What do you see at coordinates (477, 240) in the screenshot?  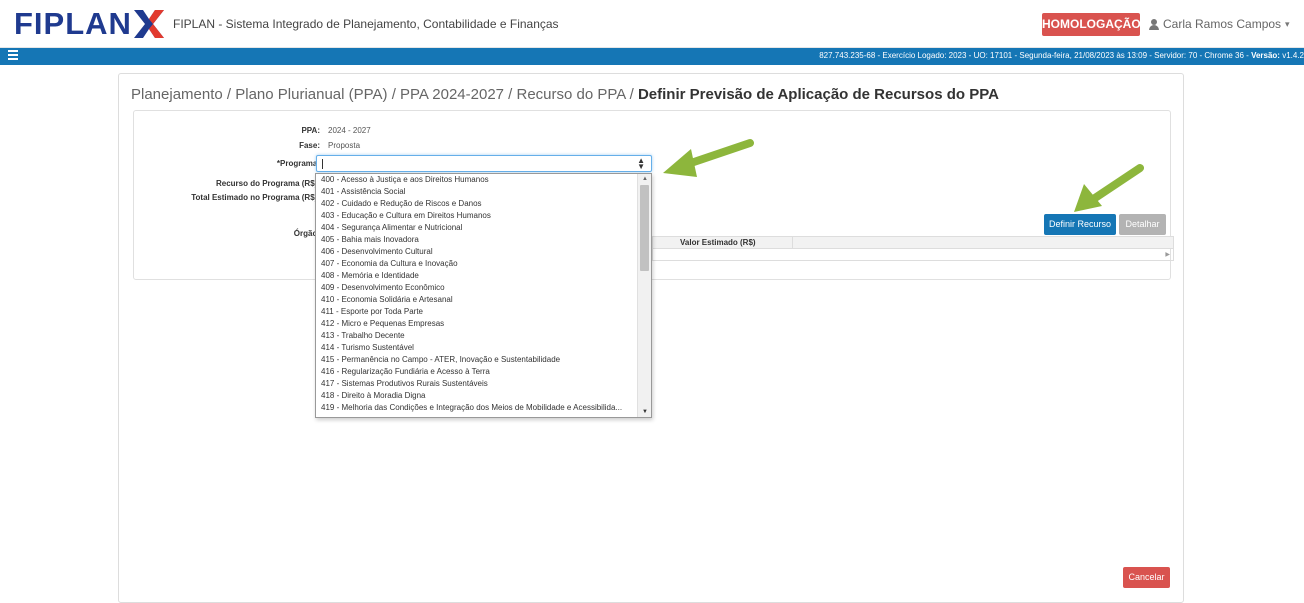 I see `dropdown-option: 405 - Bahia mais Inovadora` at bounding box center [477, 240].